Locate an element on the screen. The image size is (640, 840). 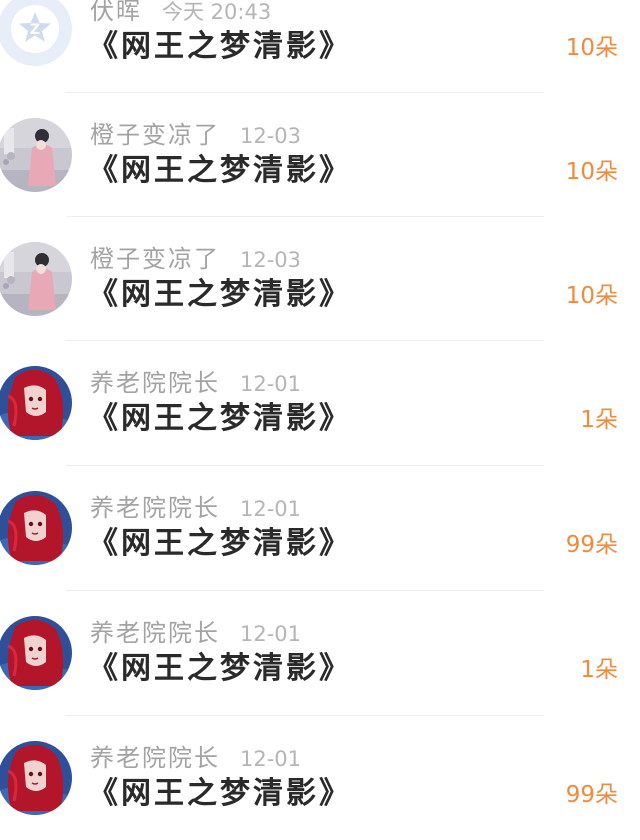
sender-meta: 伏晖 今天 20:43 is located at coordinates (180, 13).